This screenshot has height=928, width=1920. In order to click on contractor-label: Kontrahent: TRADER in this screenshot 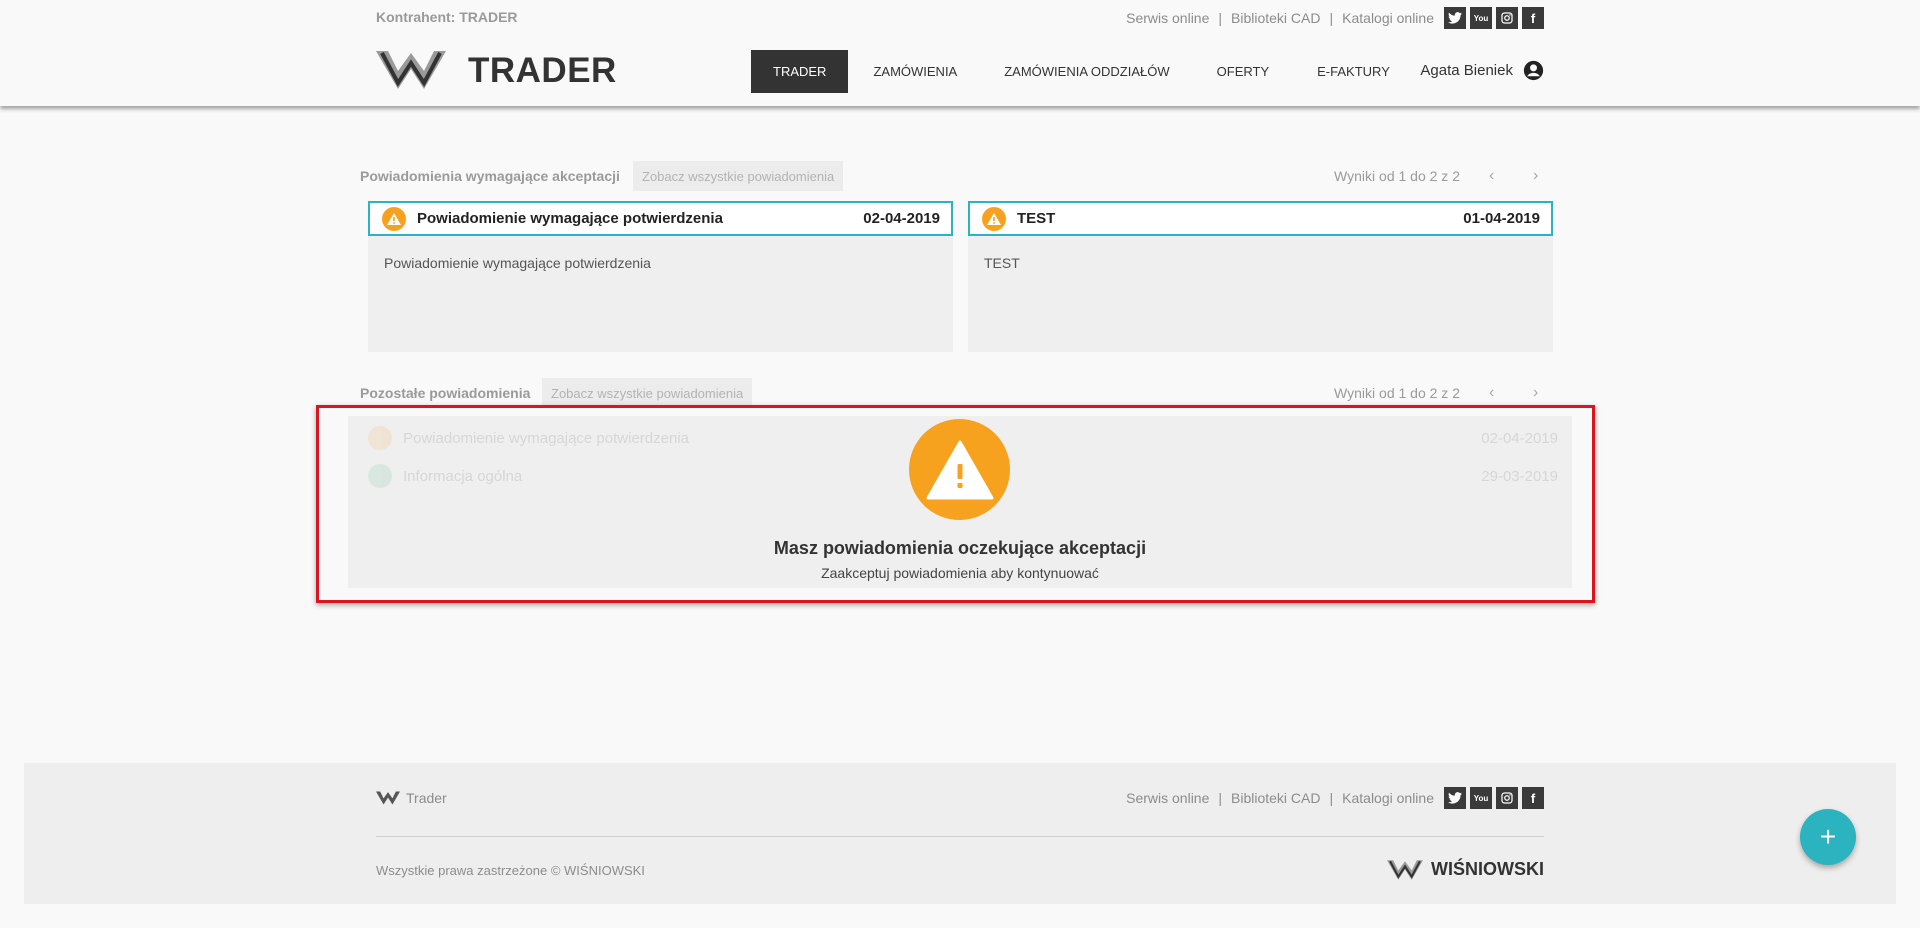, I will do `click(447, 17)`.